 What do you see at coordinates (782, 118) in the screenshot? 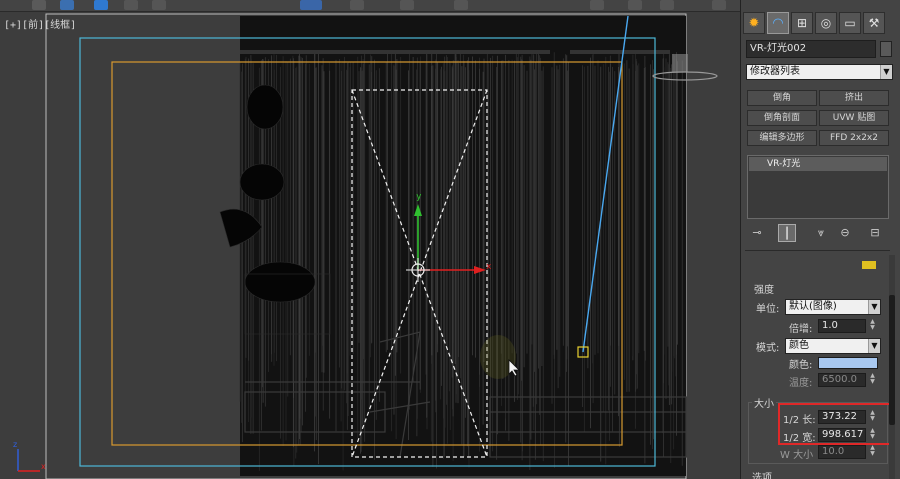
I see `modifier-bevel-profile-button: 倒角剖面` at bounding box center [782, 118].